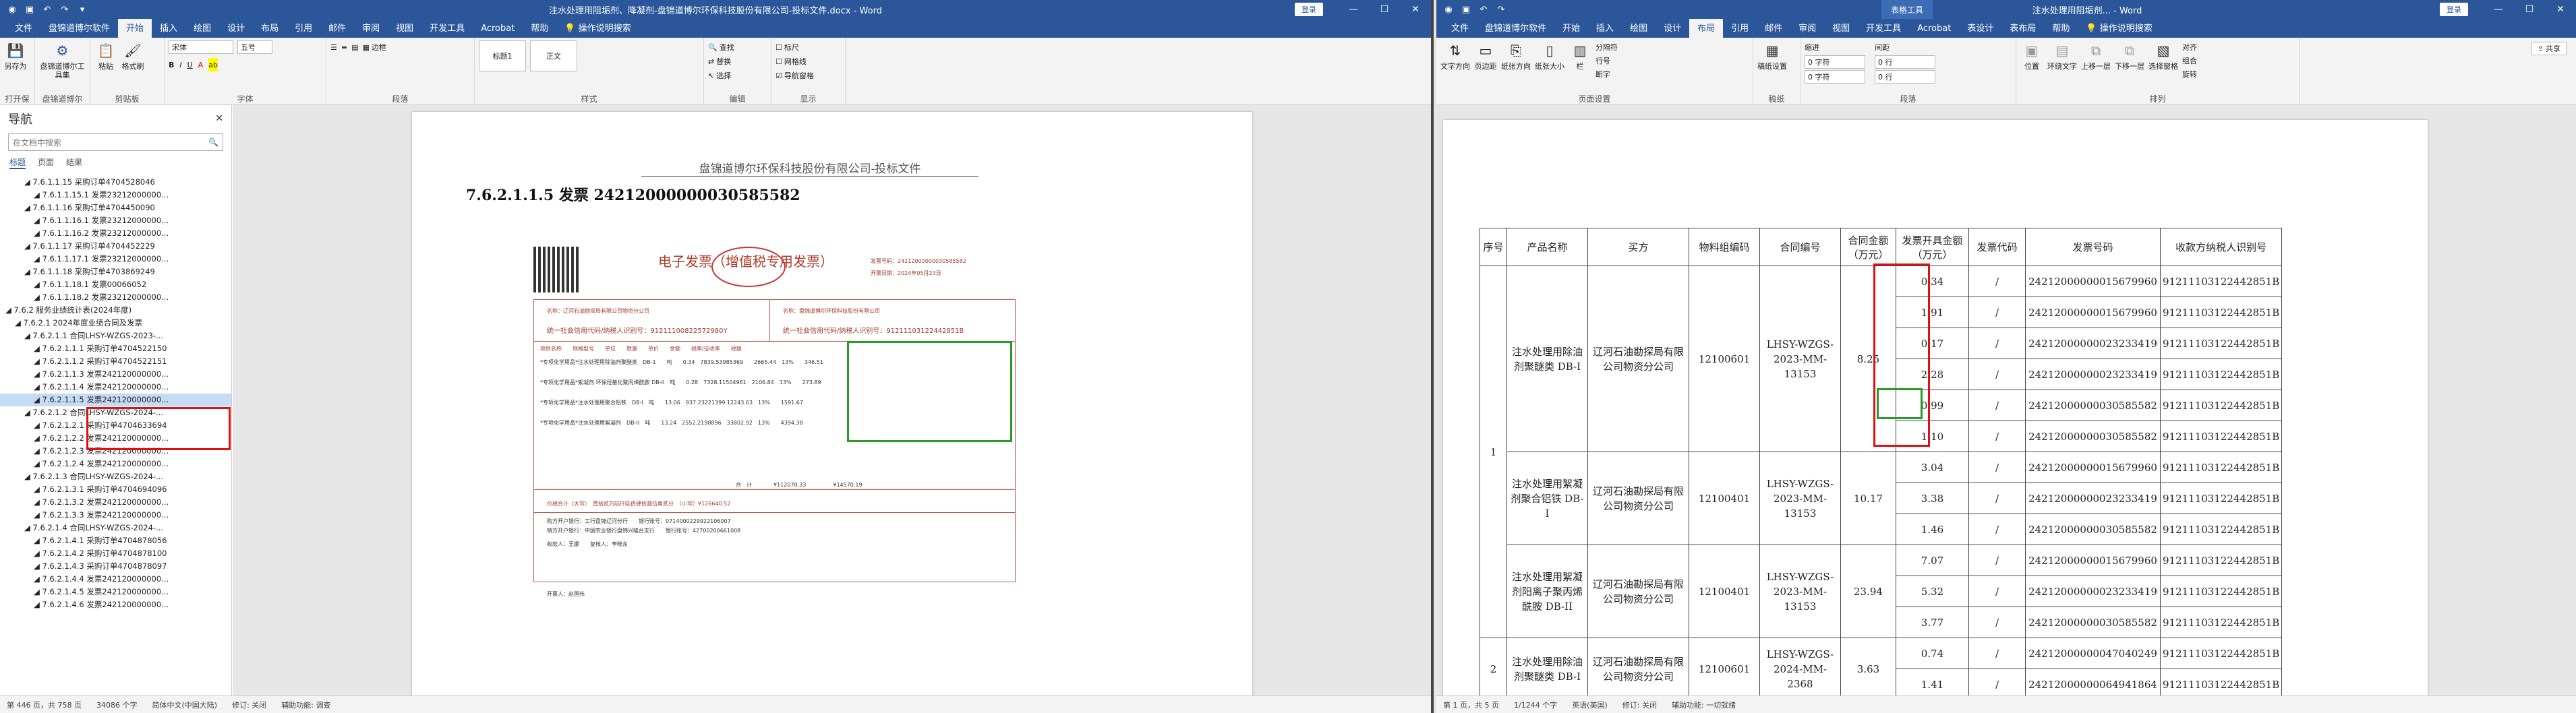 This screenshot has width=2576, height=713. What do you see at coordinates (46, 162) in the screenshot?
I see `nav-tab-pages: 页面` at bounding box center [46, 162].